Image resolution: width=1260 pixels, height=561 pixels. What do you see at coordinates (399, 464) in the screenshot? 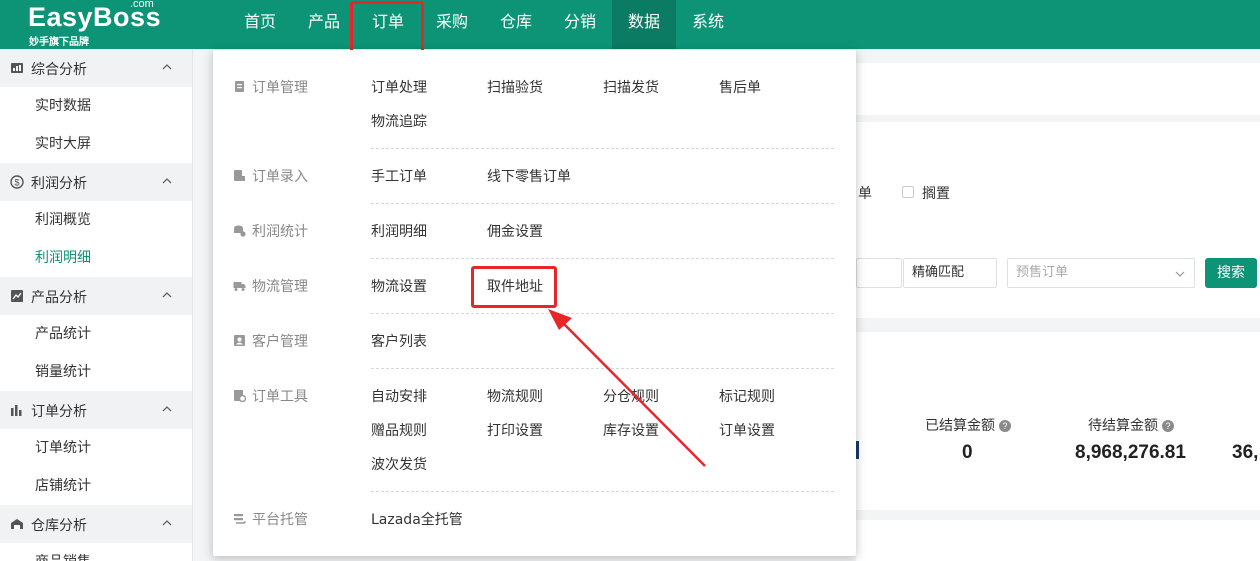
I see `link-wave-shipping: 波次发货` at bounding box center [399, 464].